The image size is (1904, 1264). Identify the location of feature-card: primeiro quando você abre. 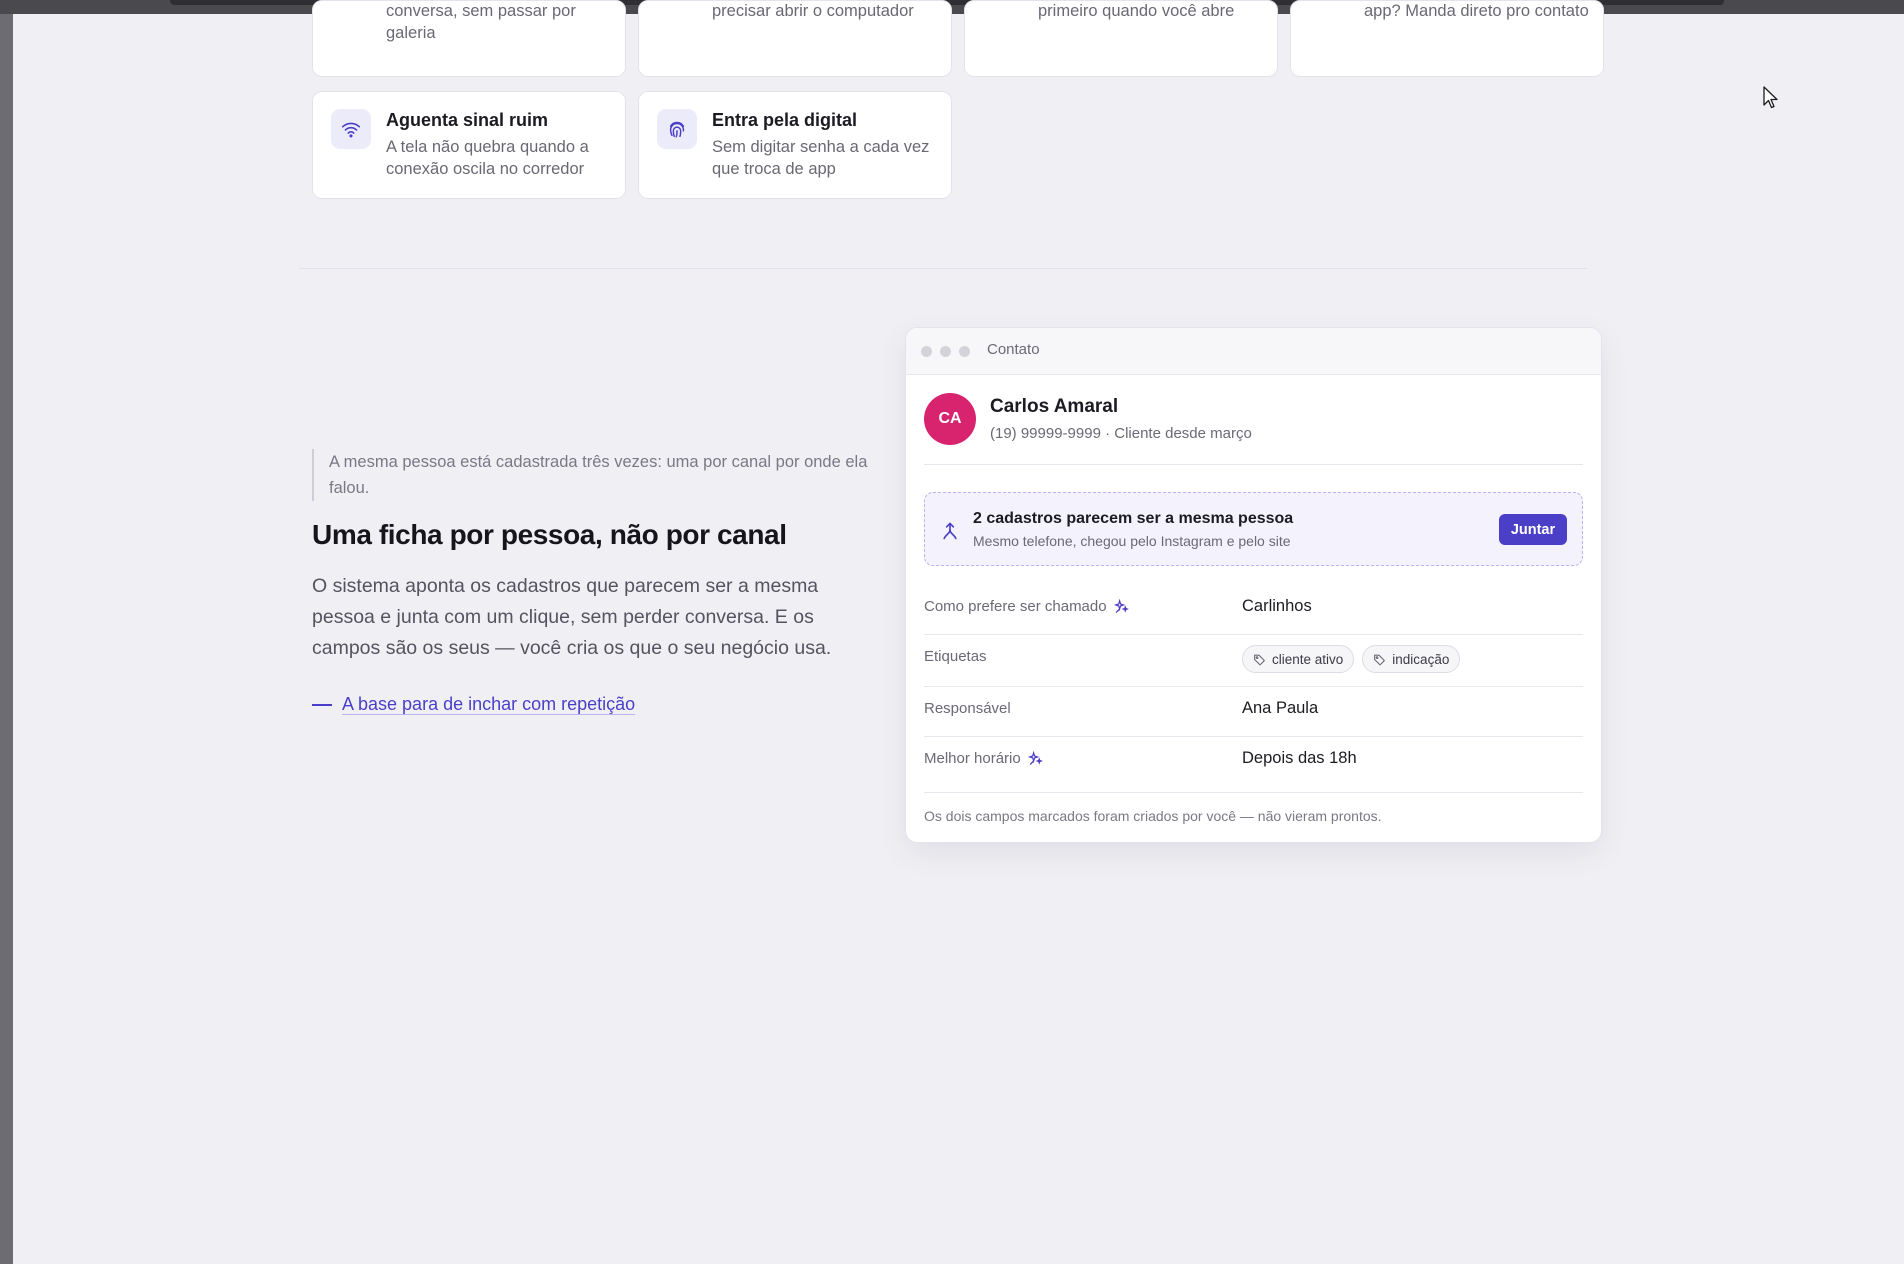
(1121, 38).